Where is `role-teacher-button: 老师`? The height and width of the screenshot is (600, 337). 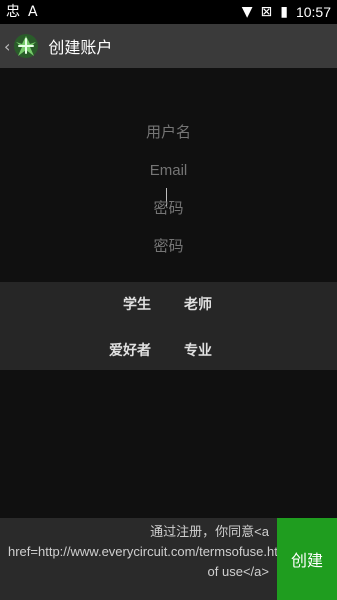 role-teacher-button: 老师 is located at coordinates (198, 304).